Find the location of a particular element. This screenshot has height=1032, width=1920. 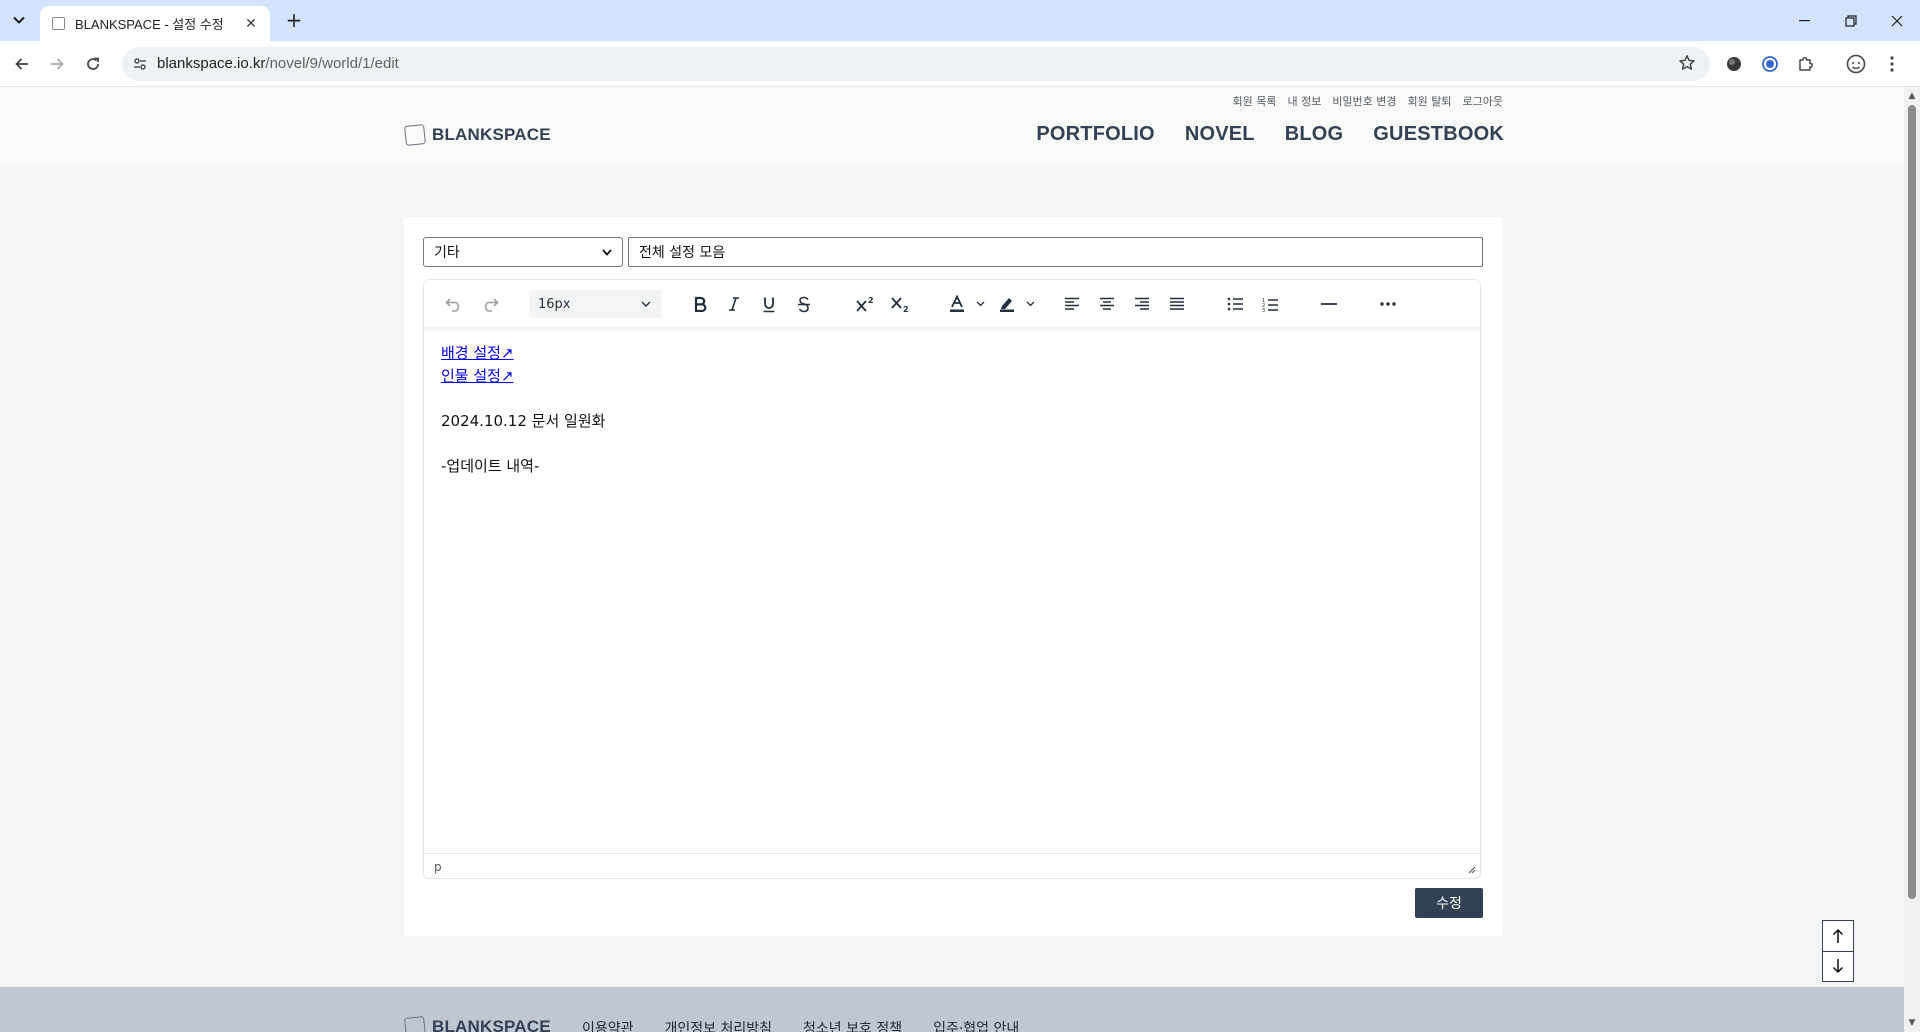

more-options-icon is located at coordinates (1388, 304).